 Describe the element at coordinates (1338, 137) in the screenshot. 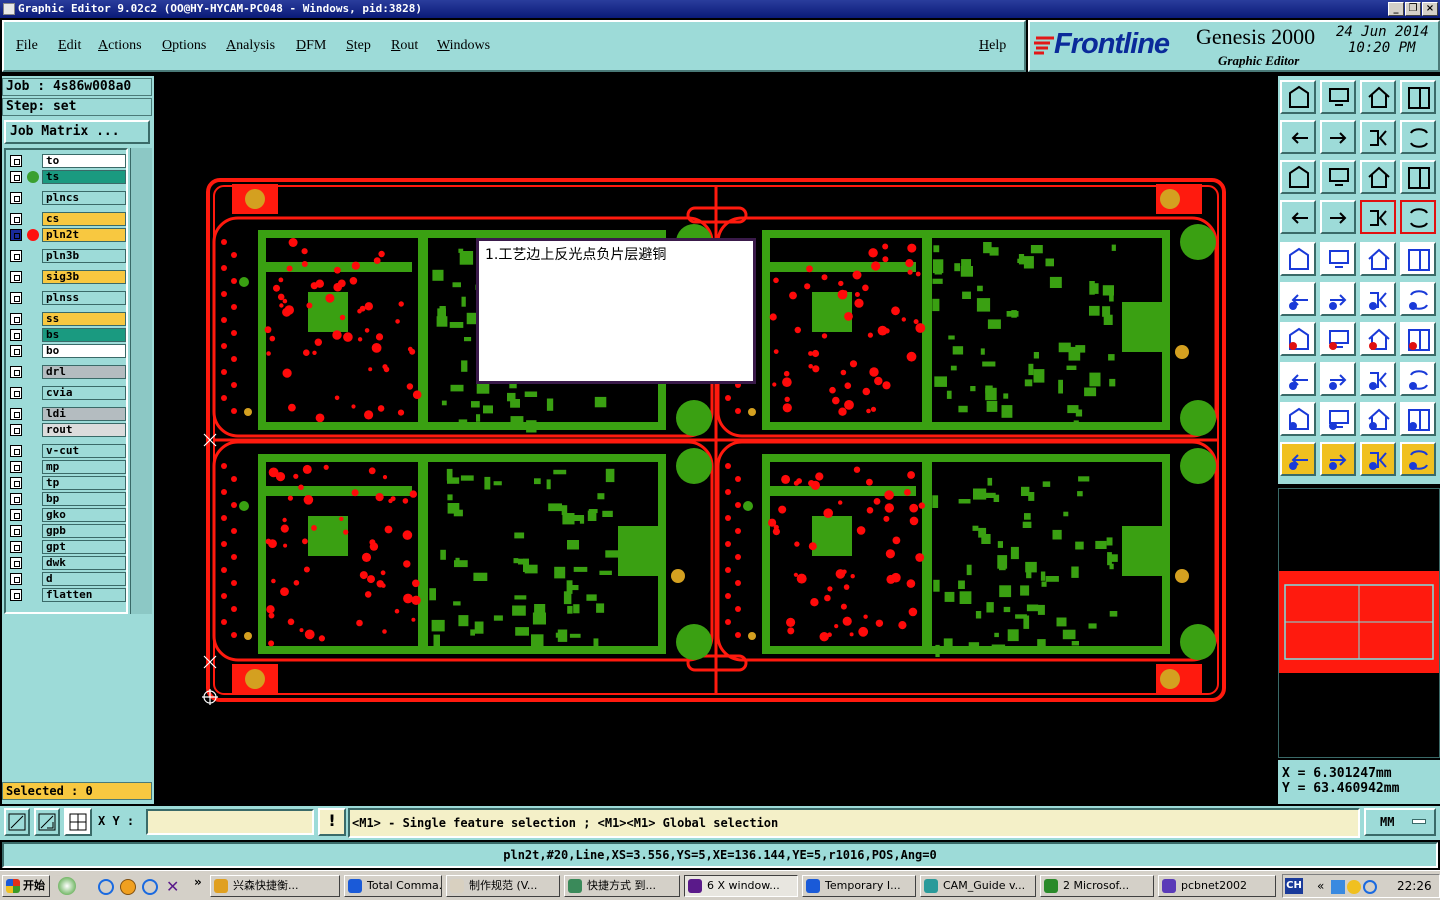

I see `pan-right-button` at that location.